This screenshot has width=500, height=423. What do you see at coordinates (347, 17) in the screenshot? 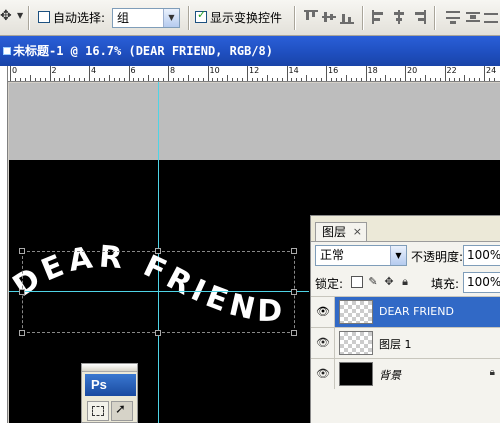
I see `align-bottom-icon` at bounding box center [347, 17].